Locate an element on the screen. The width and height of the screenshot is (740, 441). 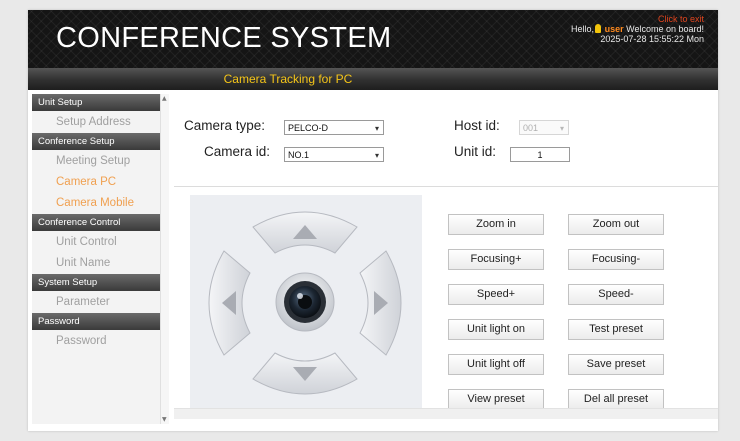
unit-light-on-button: Unit light on is located at coordinates (496, 329).